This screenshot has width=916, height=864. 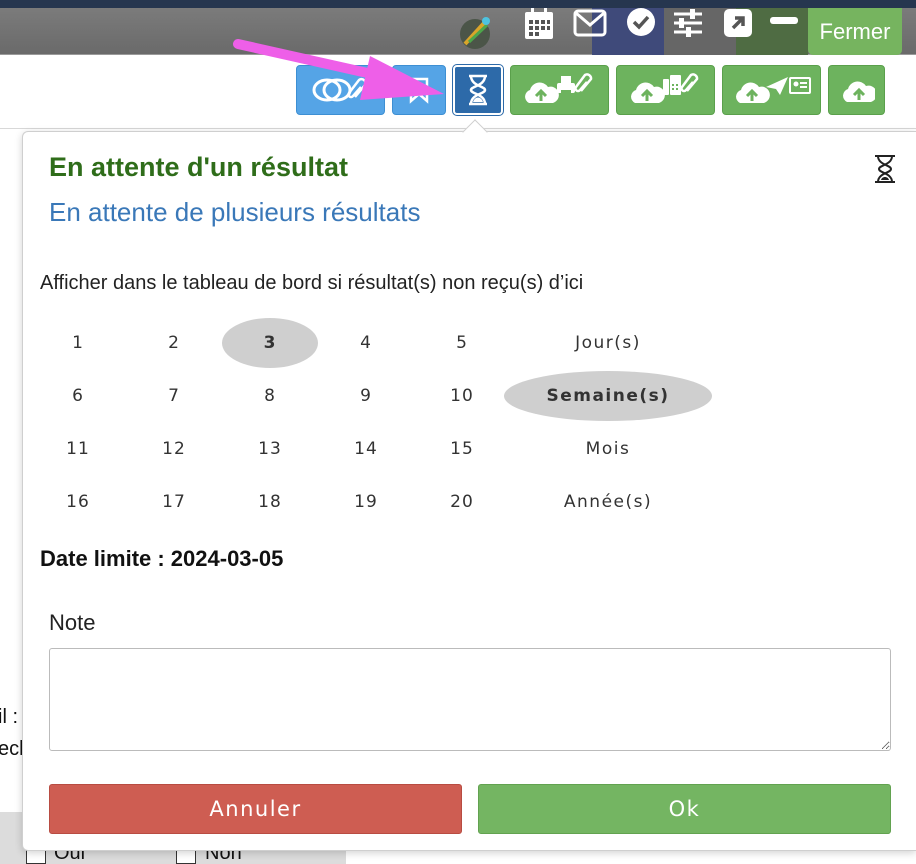 What do you see at coordinates (174, 449) in the screenshot?
I see `number-option-12: 12` at bounding box center [174, 449].